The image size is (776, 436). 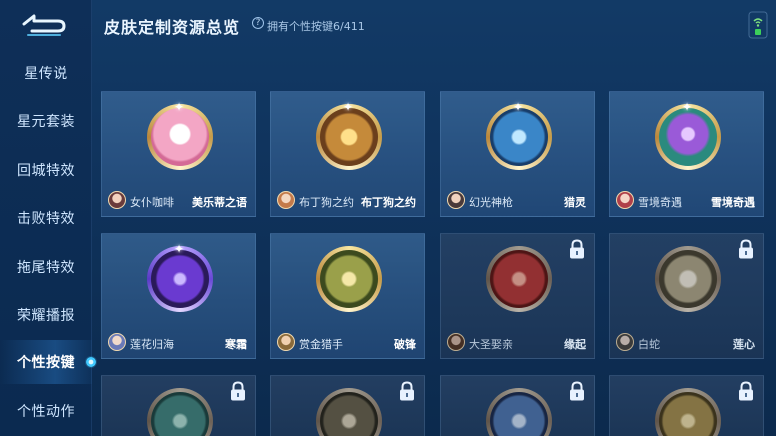 I want to click on sidebar-item-recall-effect: 回城特效, so click(x=46, y=170).